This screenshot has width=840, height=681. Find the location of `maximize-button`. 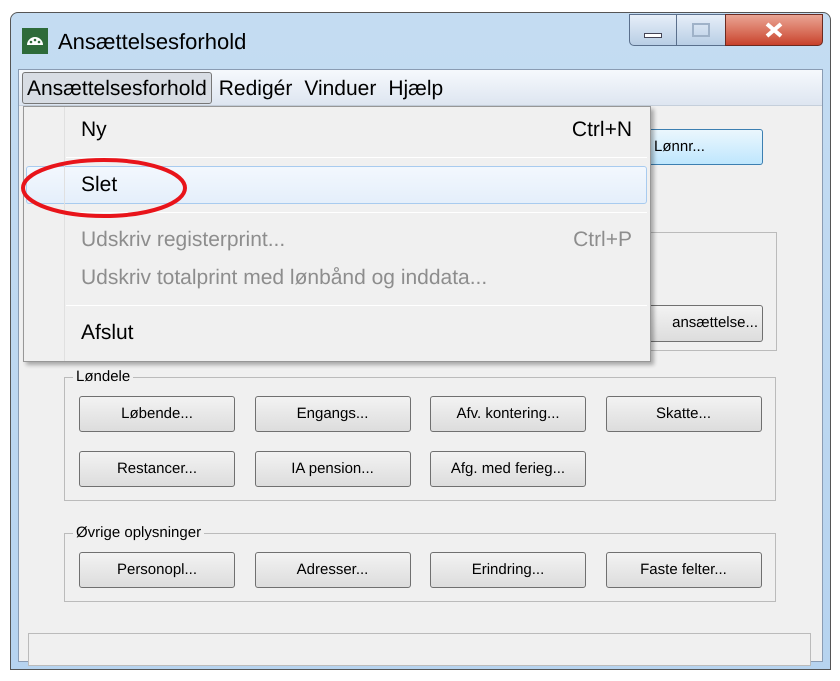

maximize-button is located at coordinates (701, 30).